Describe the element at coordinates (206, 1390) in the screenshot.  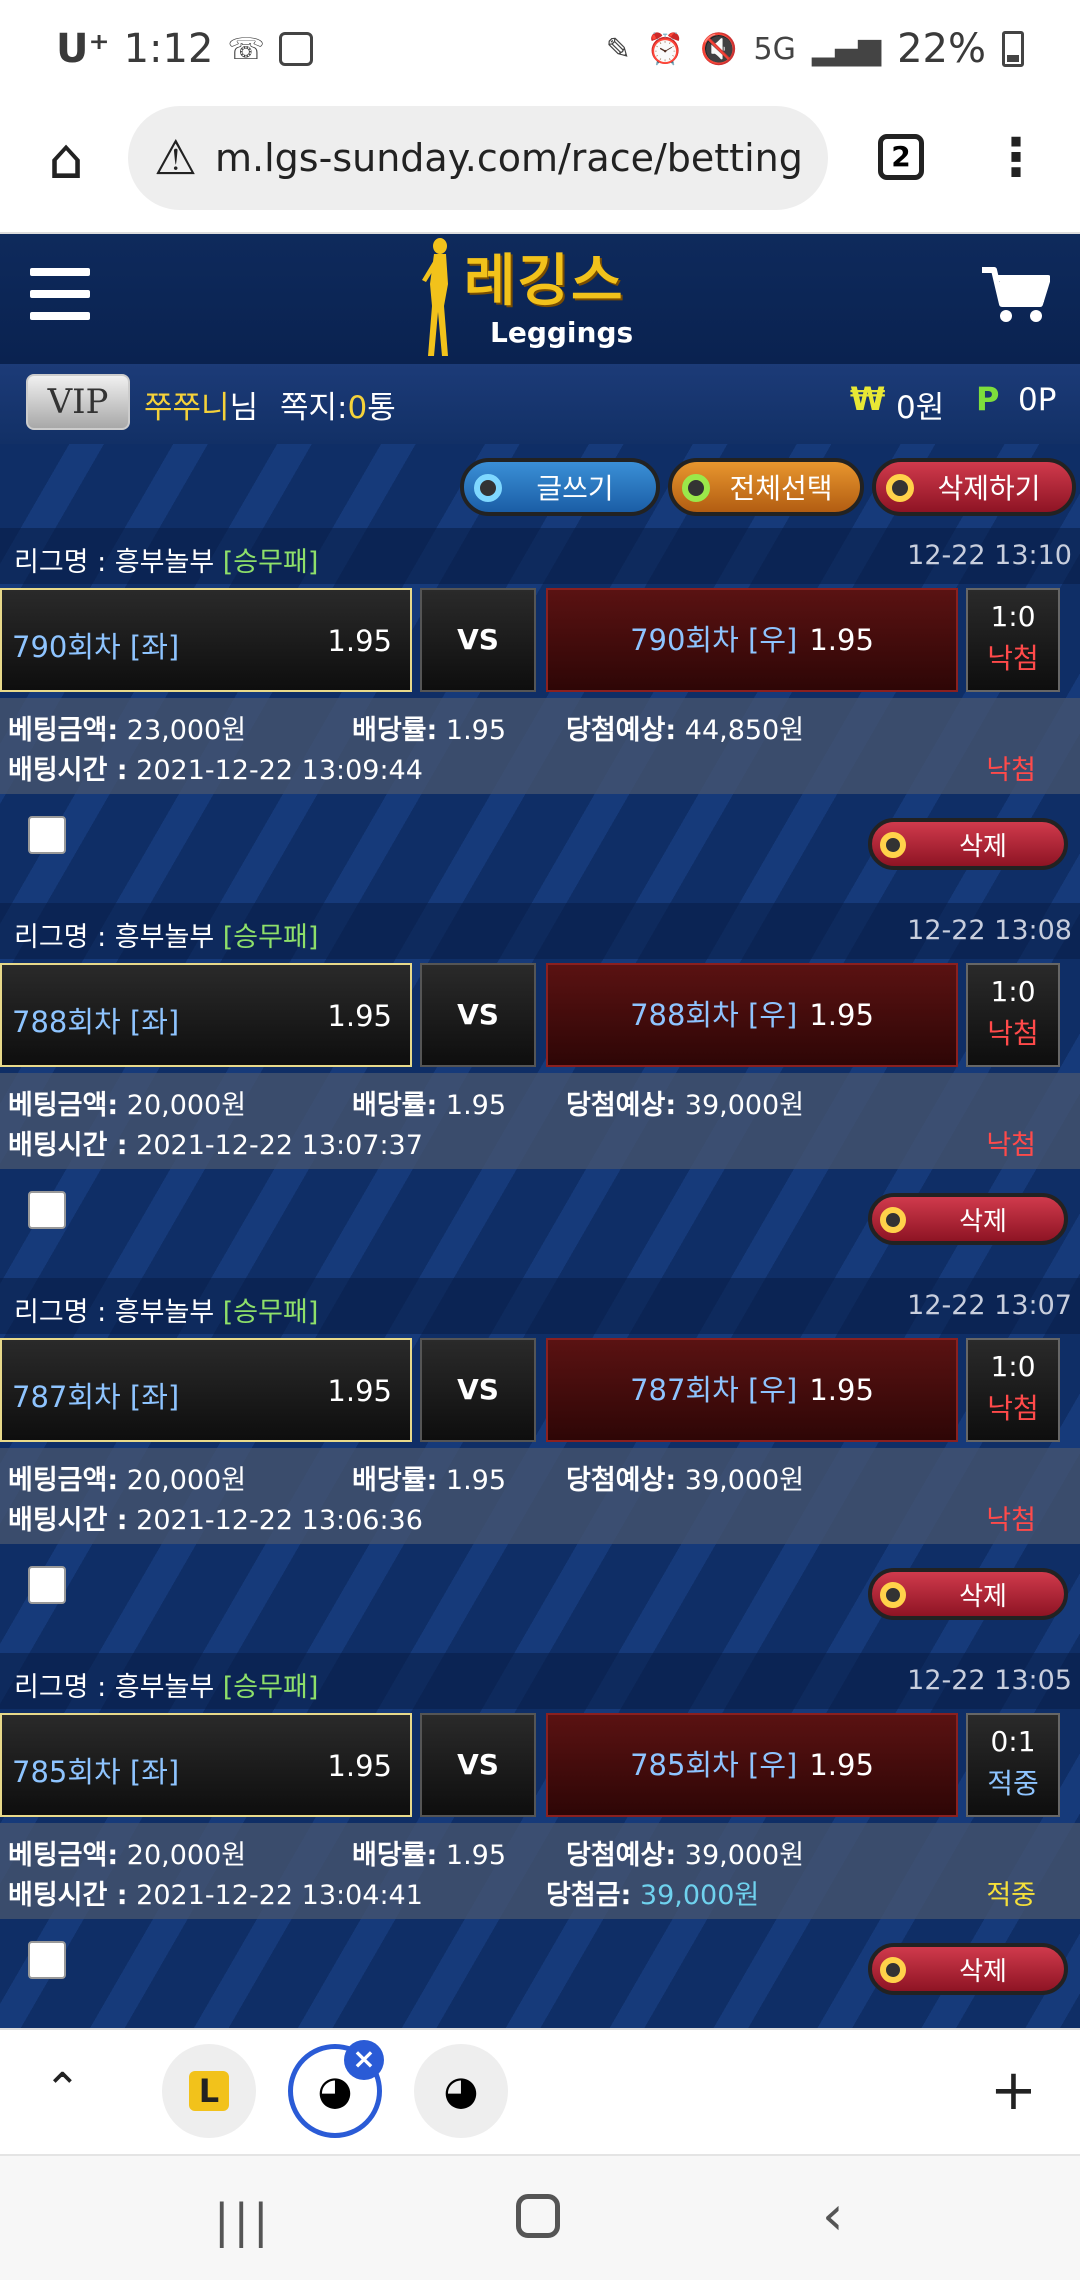
I see `home-pick-box: 787회차 [좌] 1.95` at that location.